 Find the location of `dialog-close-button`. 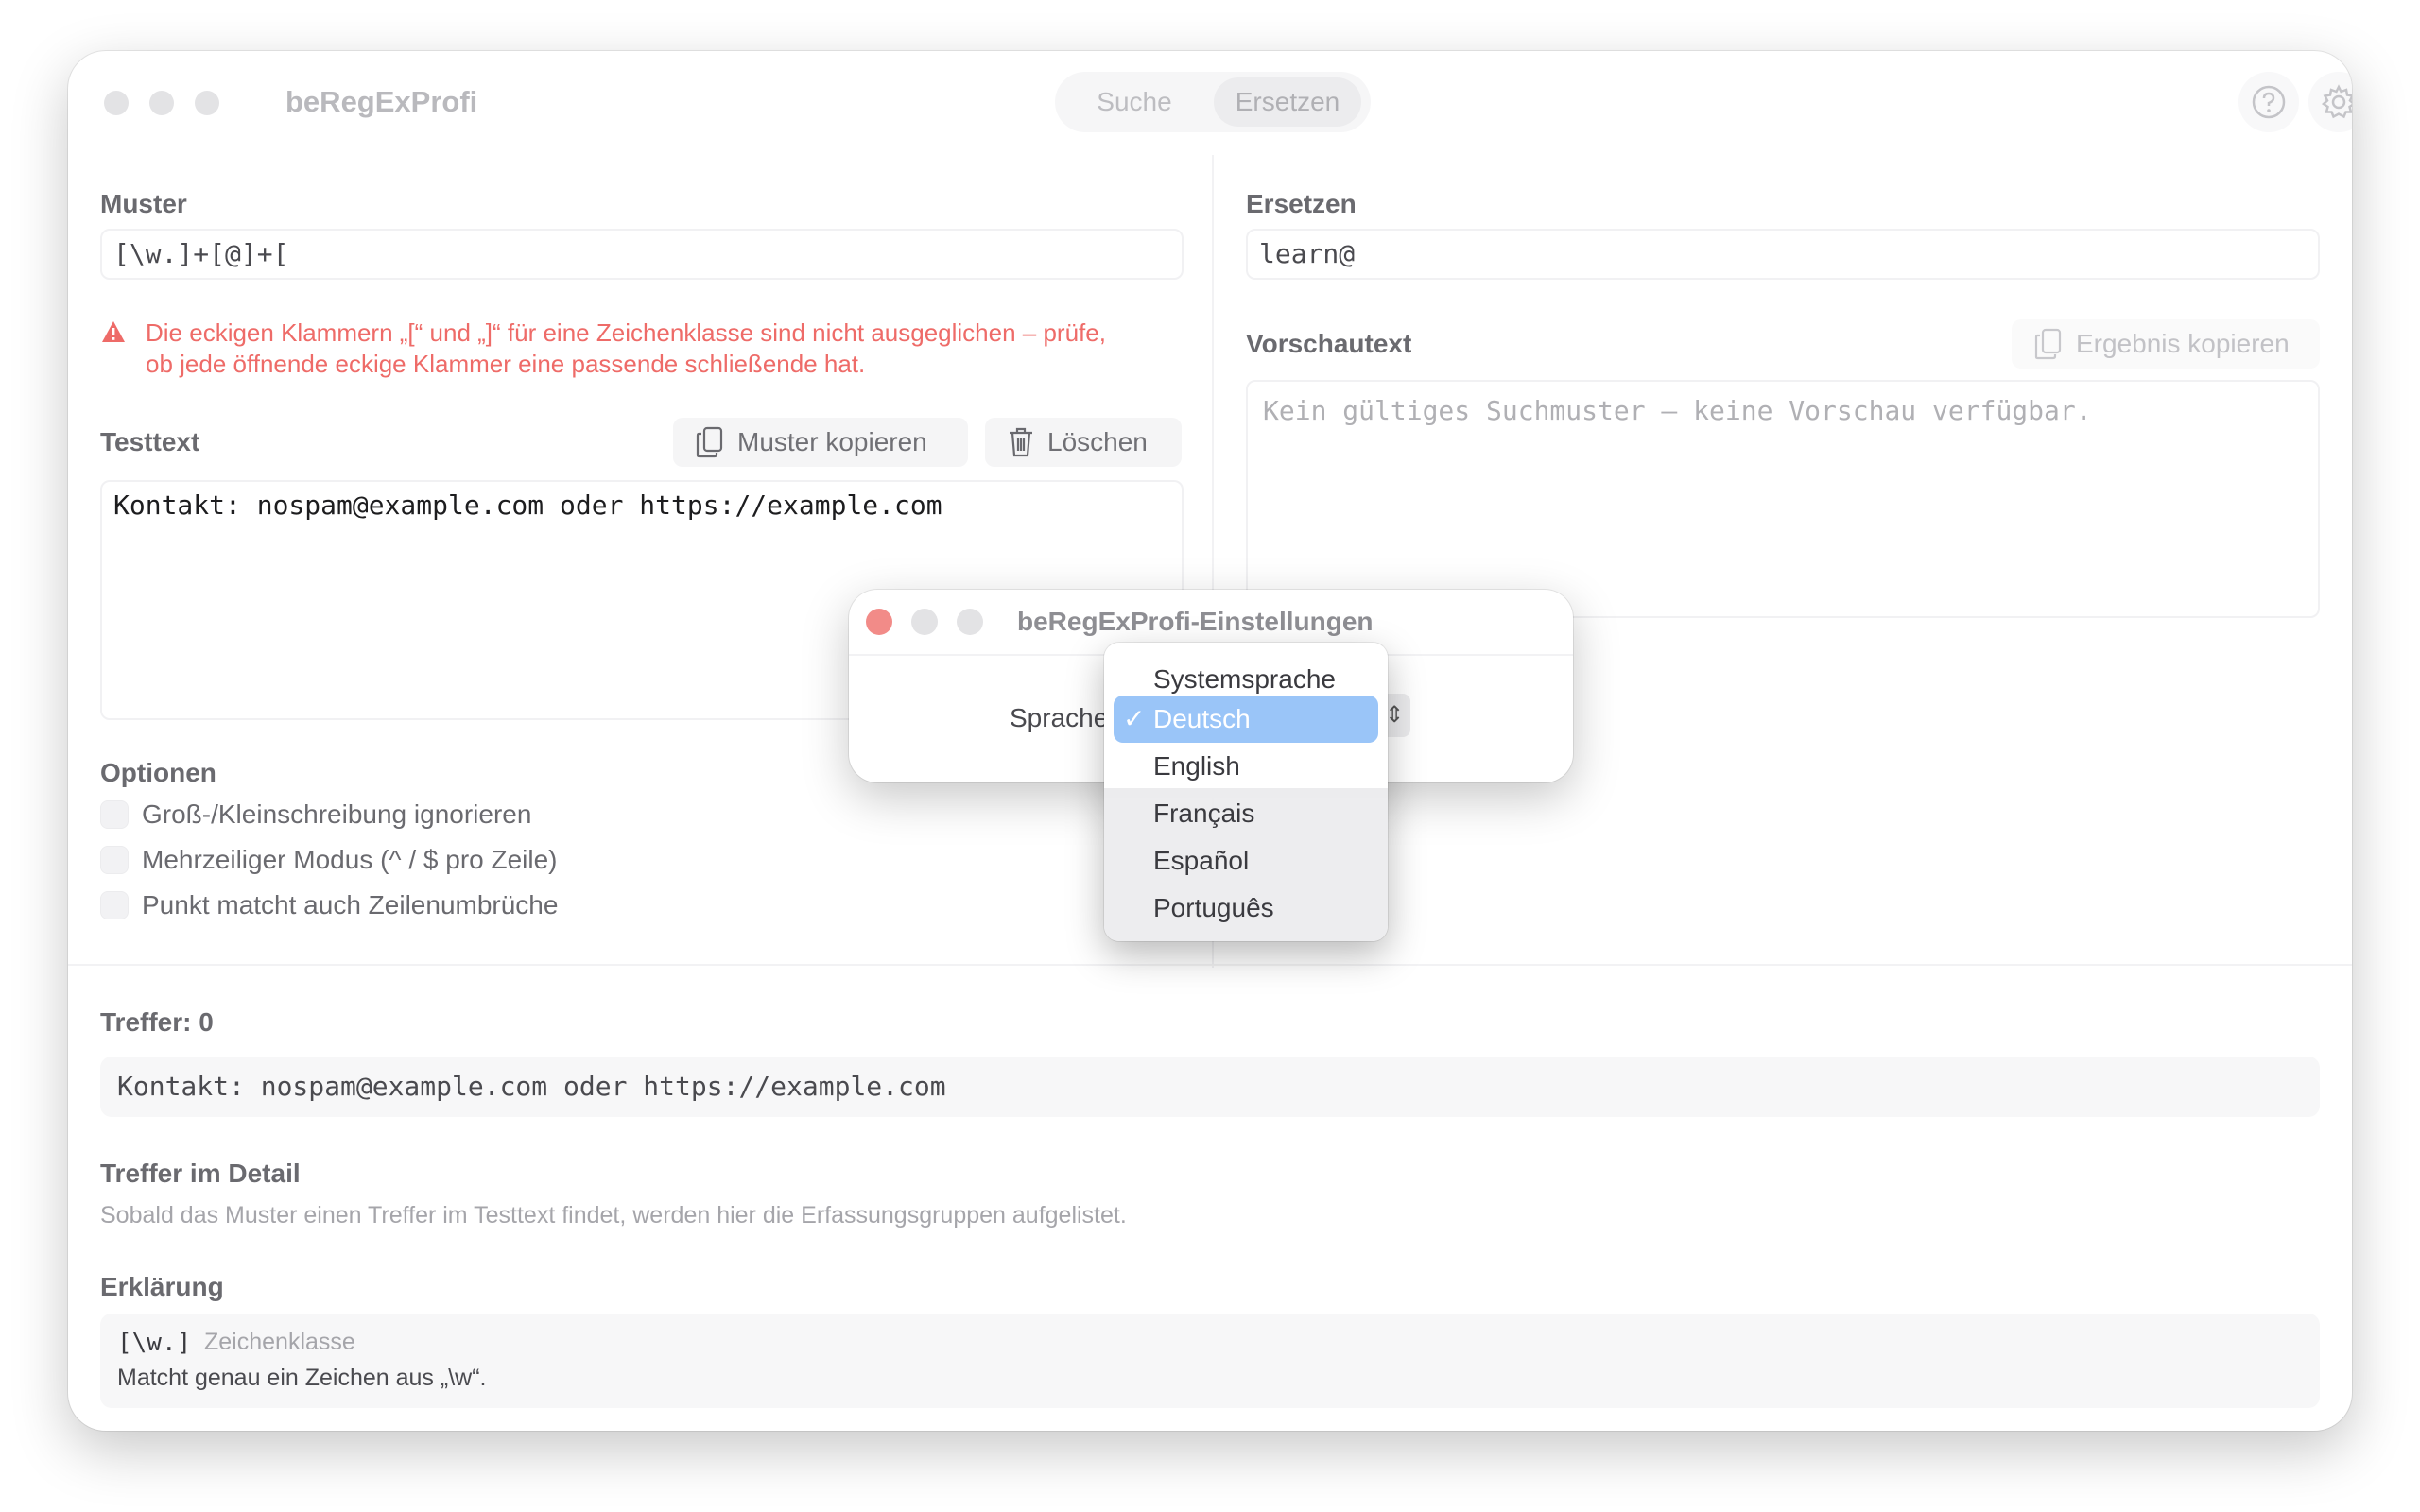

dialog-close-button is located at coordinates (879, 622).